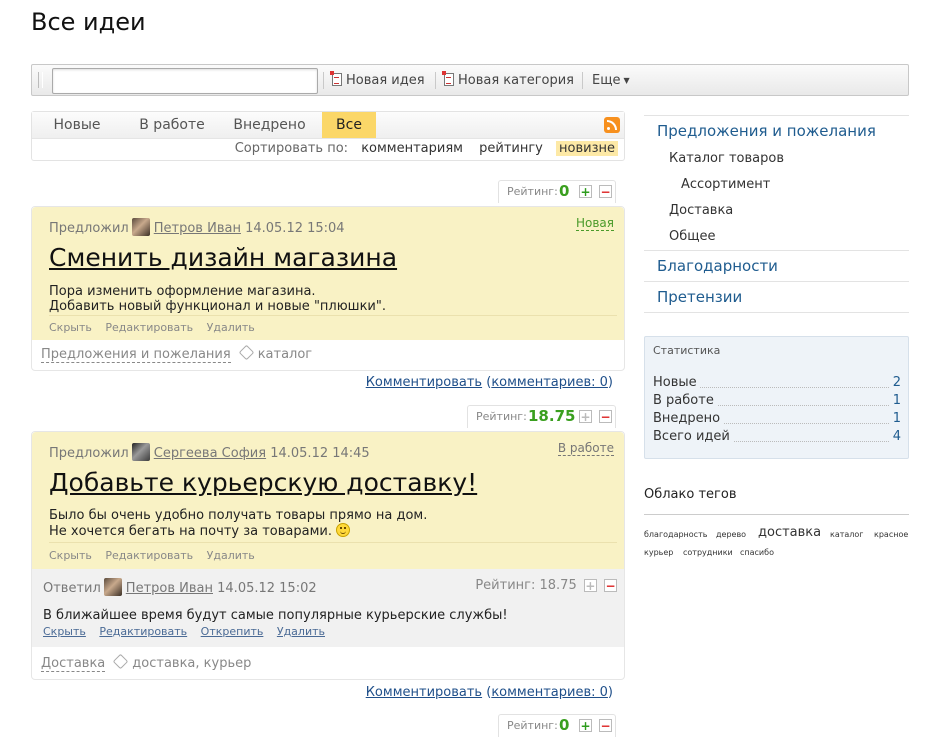 Image resolution: width=948 pixels, height=739 pixels. What do you see at coordinates (594, 223) in the screenshot?
I see `status-badge: Новая` at bounding box center [594, 223].